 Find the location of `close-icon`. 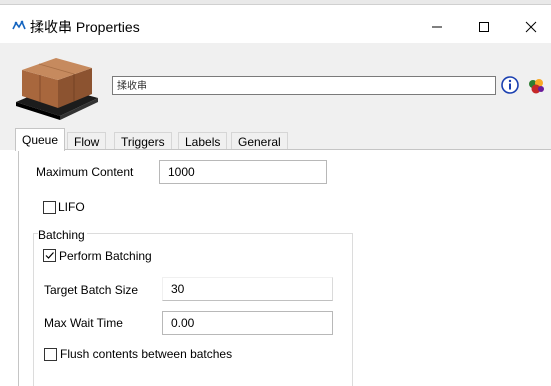

close-icon is located at coordinates (531, 27).